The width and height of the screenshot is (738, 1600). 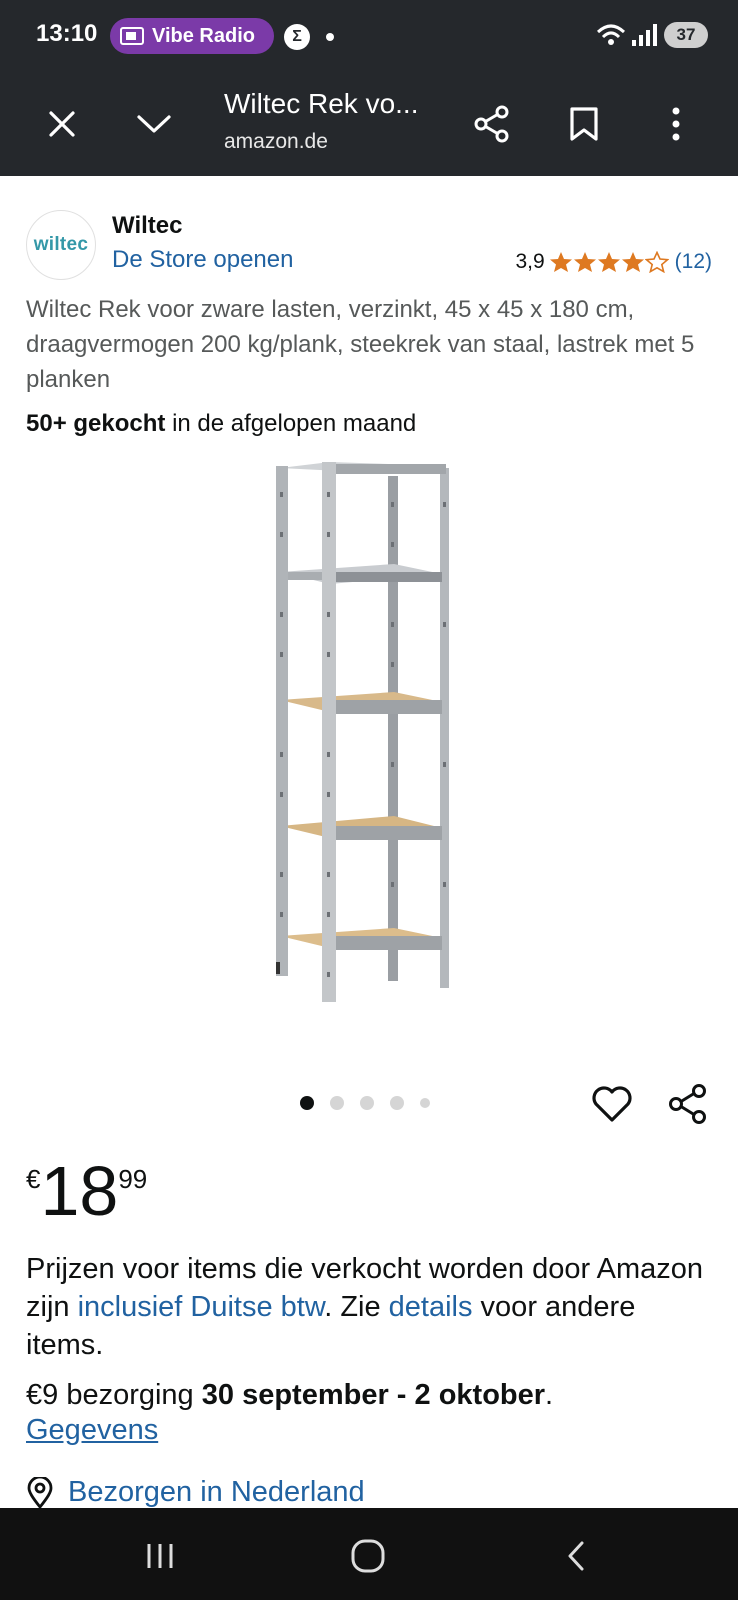 I want to click on more-notifications-dot, so click(x=330, y=37).